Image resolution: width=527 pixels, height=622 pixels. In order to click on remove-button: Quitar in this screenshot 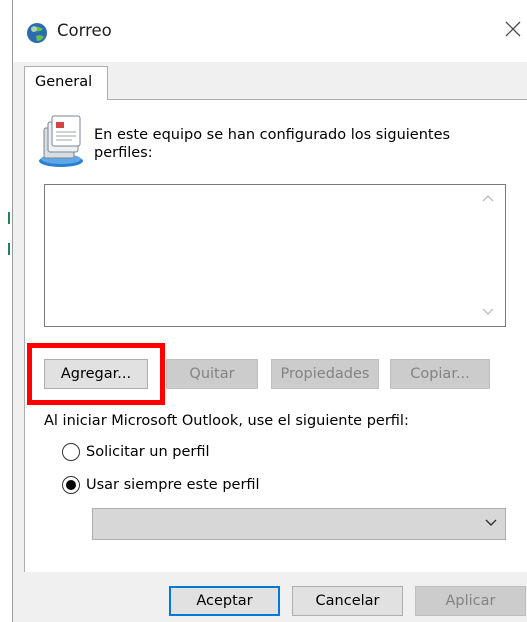, I will do `click(212, 374)`.